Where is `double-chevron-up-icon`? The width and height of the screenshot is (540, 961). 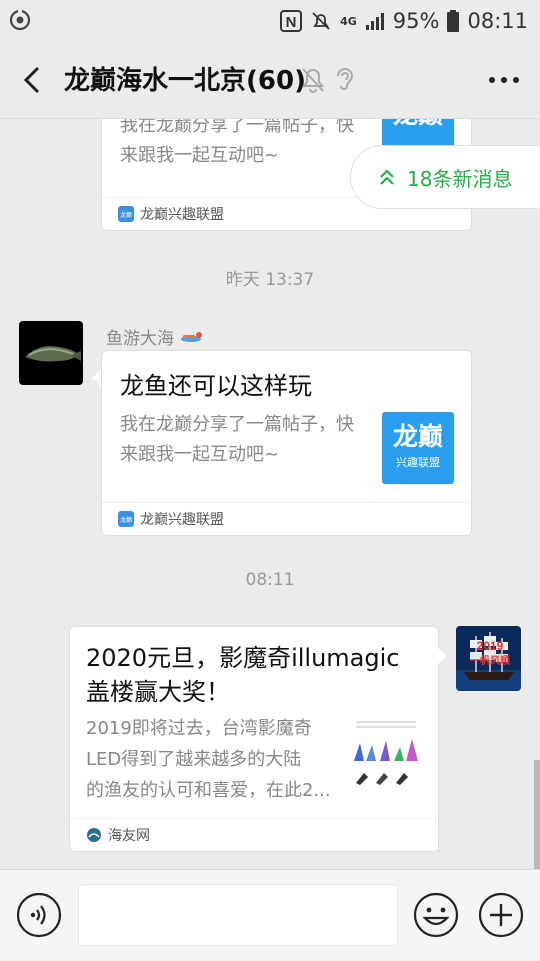 double-chevron-up-icon is located at coordinates (387, 177).